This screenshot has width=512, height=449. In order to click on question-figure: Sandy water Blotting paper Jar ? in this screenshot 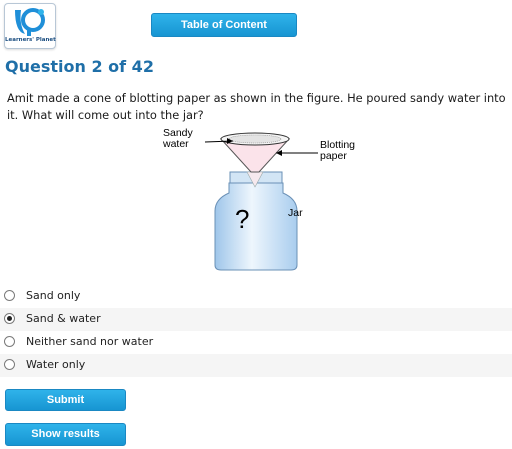, I will do `click(265, 200)`.